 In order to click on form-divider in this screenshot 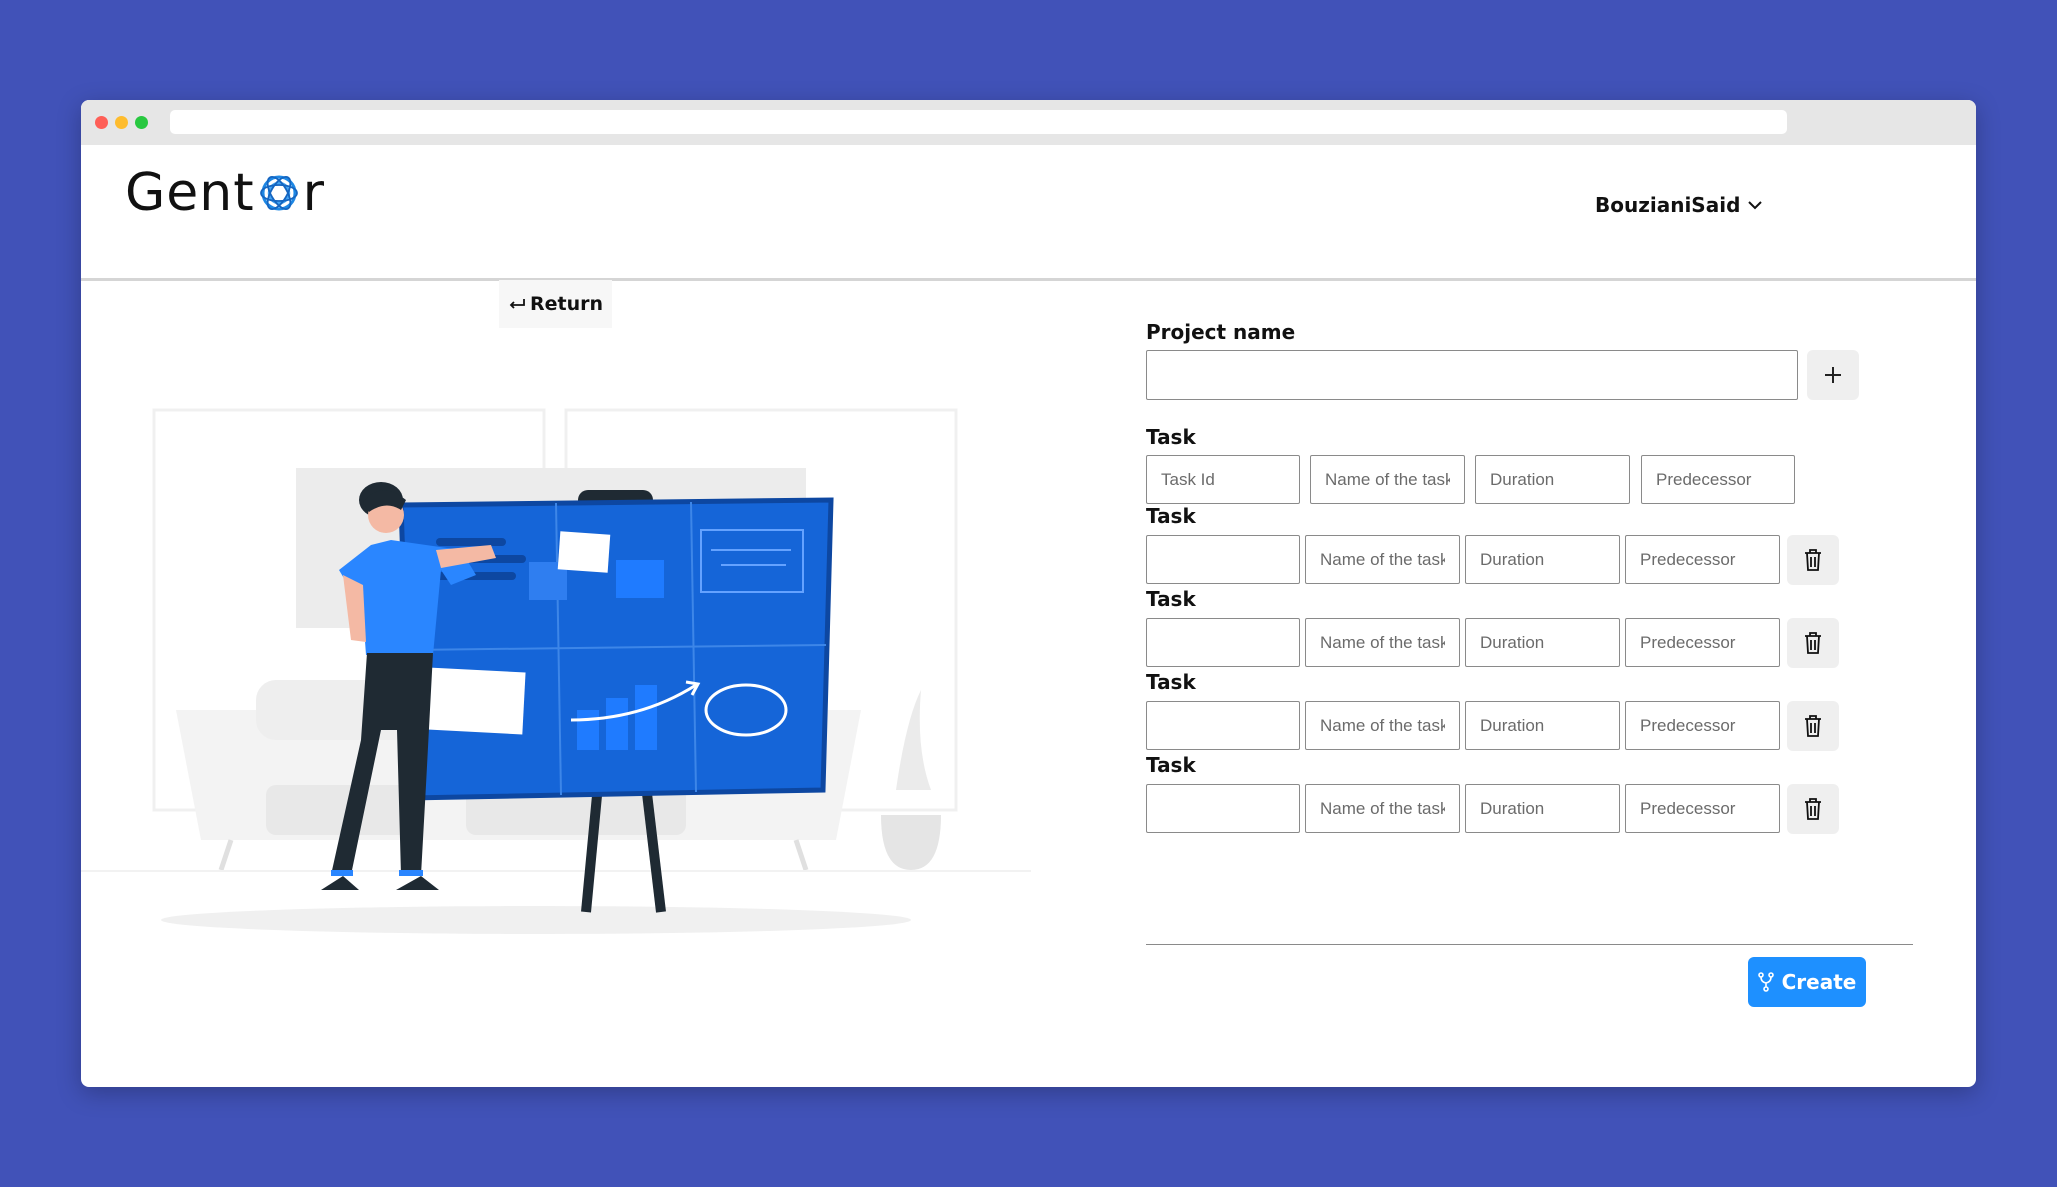, I will do `click(1529, 944)`.